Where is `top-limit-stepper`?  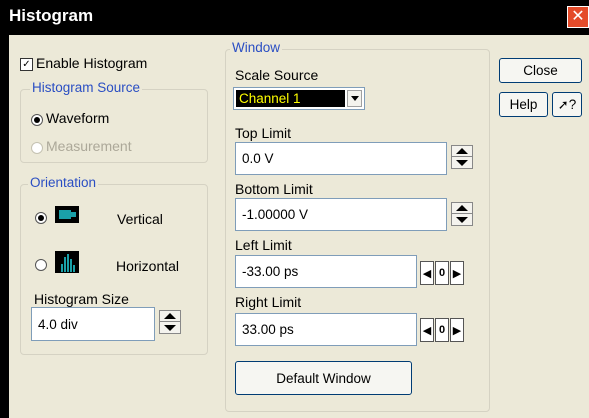
top-limit-stepper is located at coordinates (462, 157).